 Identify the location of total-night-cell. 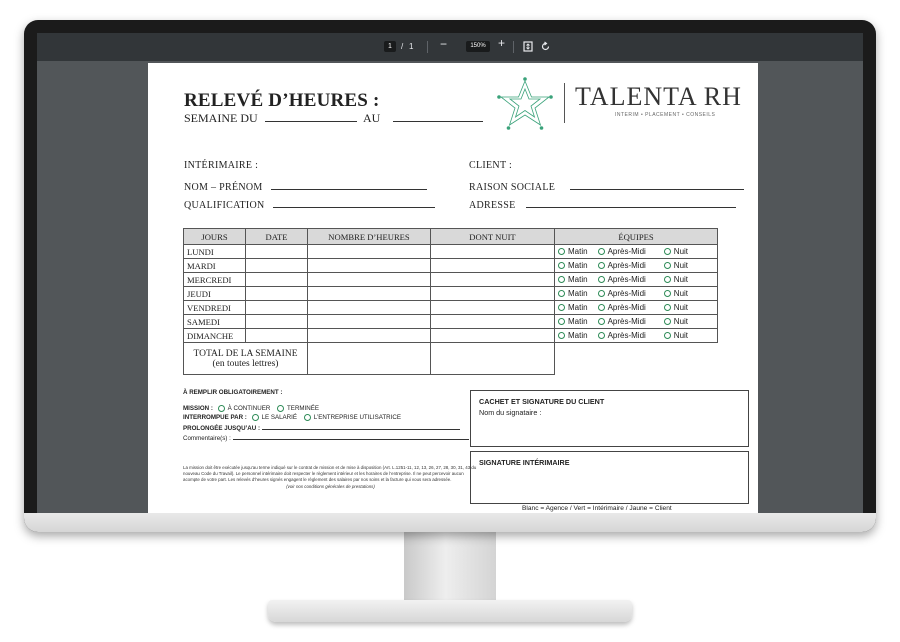
(492, 358).